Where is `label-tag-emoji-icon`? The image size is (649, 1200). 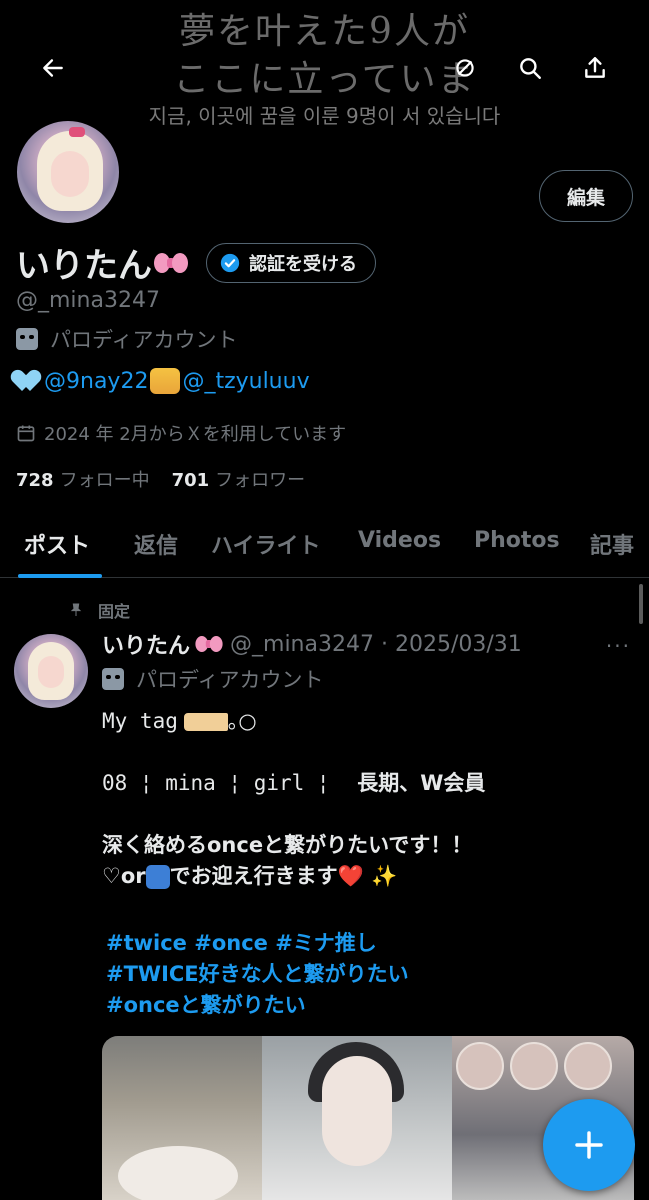
label-tag-emoji-icon is located at coordinates (205, 722).